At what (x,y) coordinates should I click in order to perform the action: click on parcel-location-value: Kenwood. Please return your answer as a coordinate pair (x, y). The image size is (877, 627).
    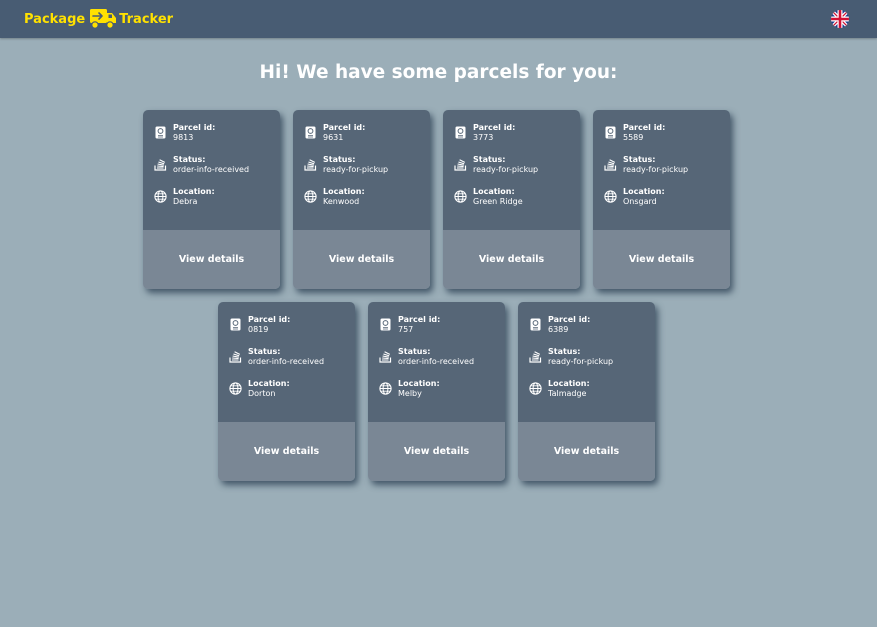
    Looking at the image, I should click on (341, 201).